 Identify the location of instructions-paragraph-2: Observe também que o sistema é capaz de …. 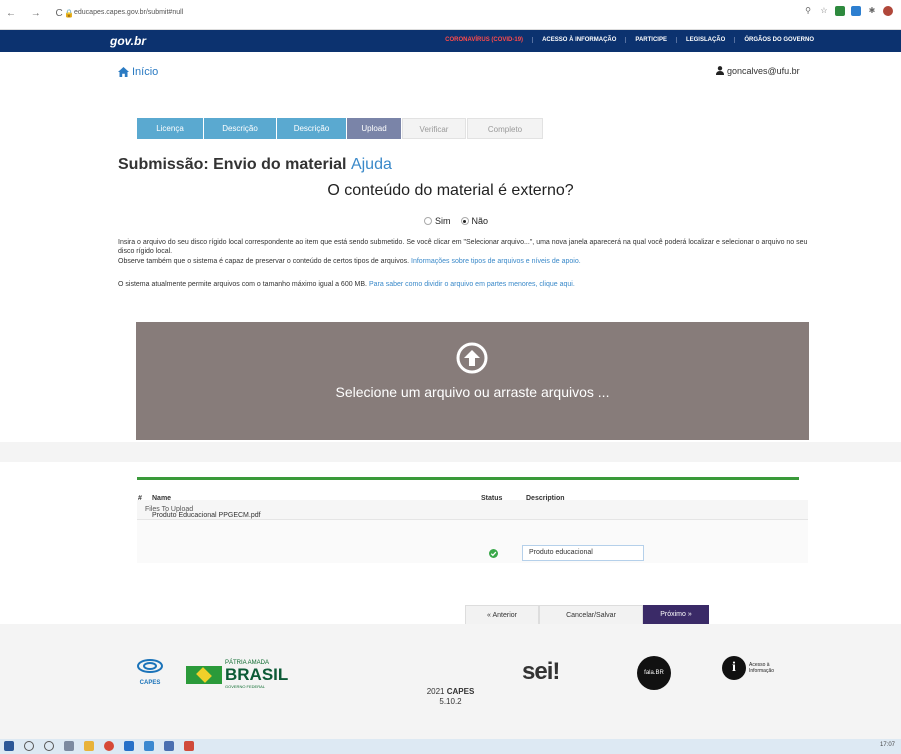
(463, 261).